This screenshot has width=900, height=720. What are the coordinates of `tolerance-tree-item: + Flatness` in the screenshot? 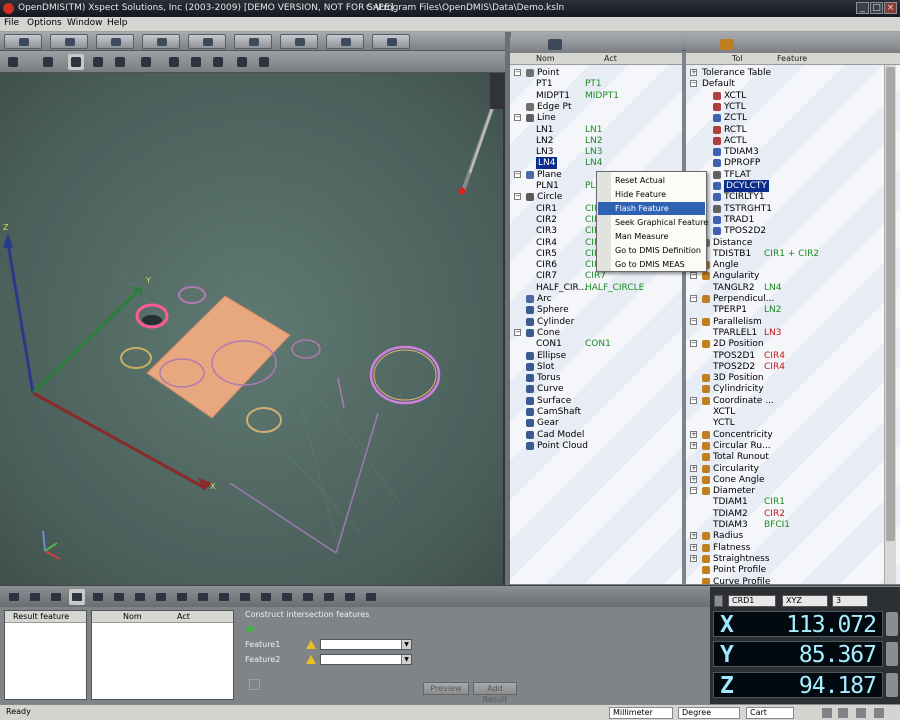 It's located at (786, 548).